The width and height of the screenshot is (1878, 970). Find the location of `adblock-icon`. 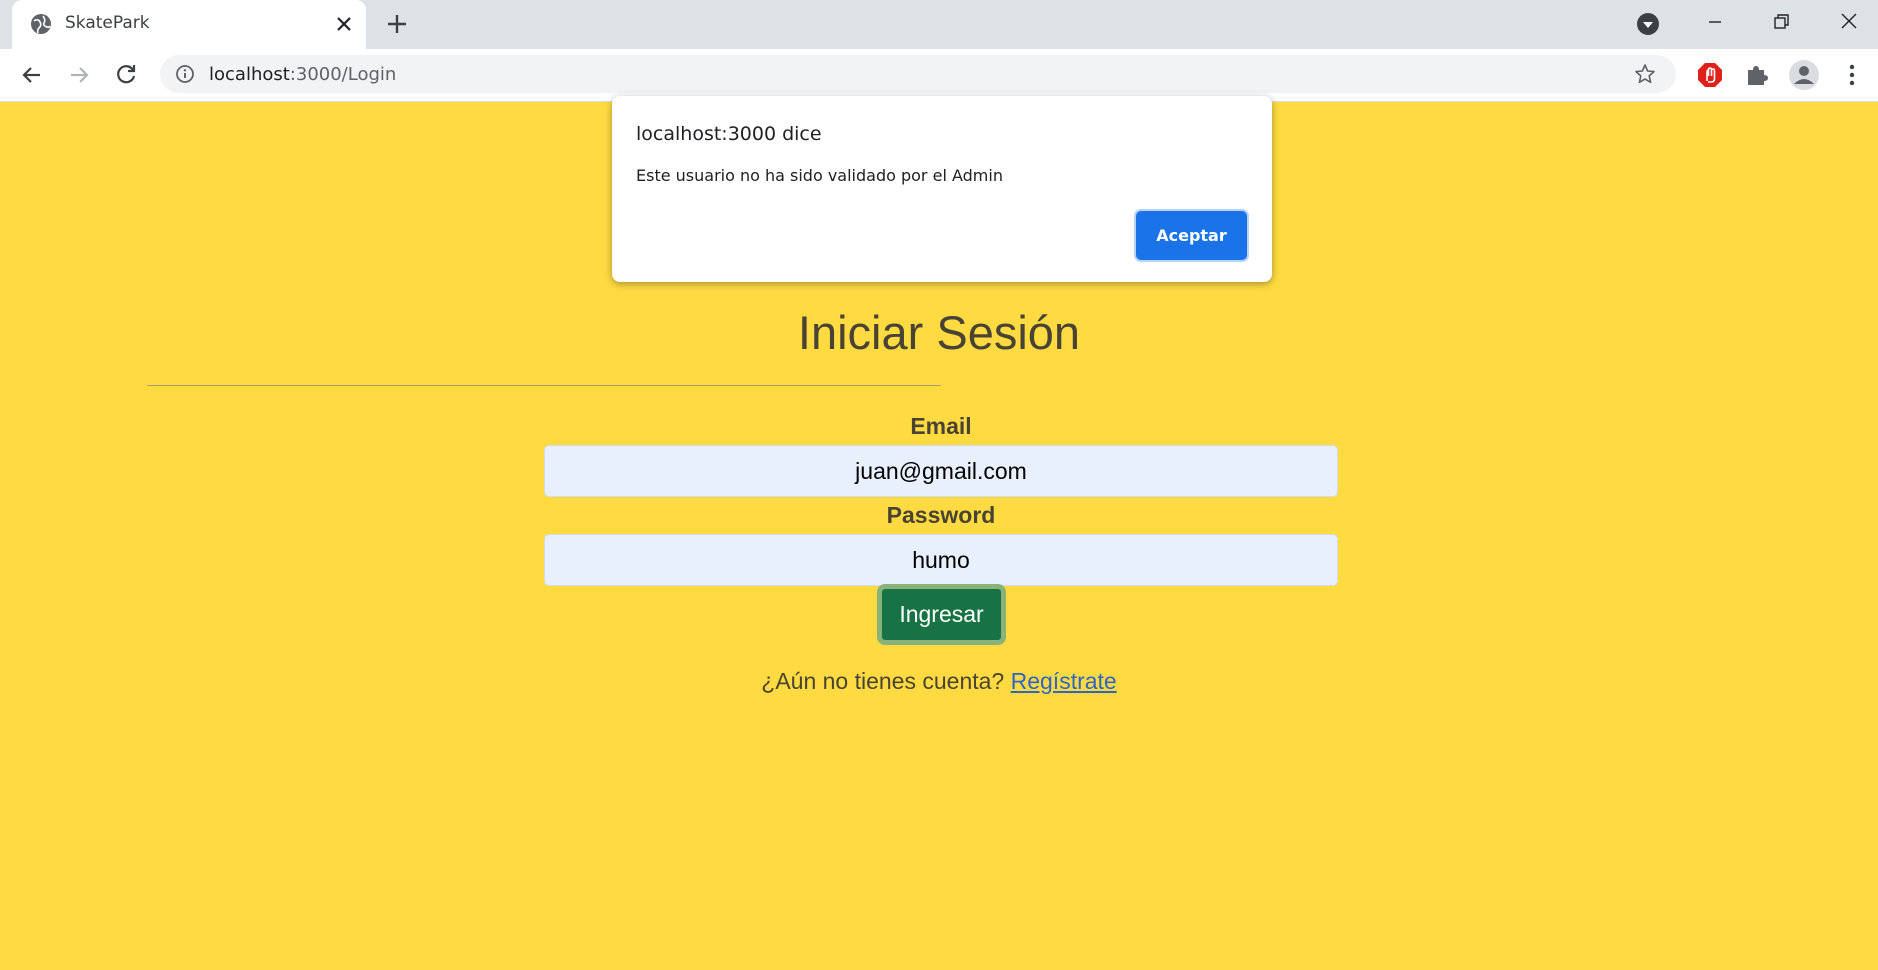

adblock-icon is located at coordinates (1710, 75).